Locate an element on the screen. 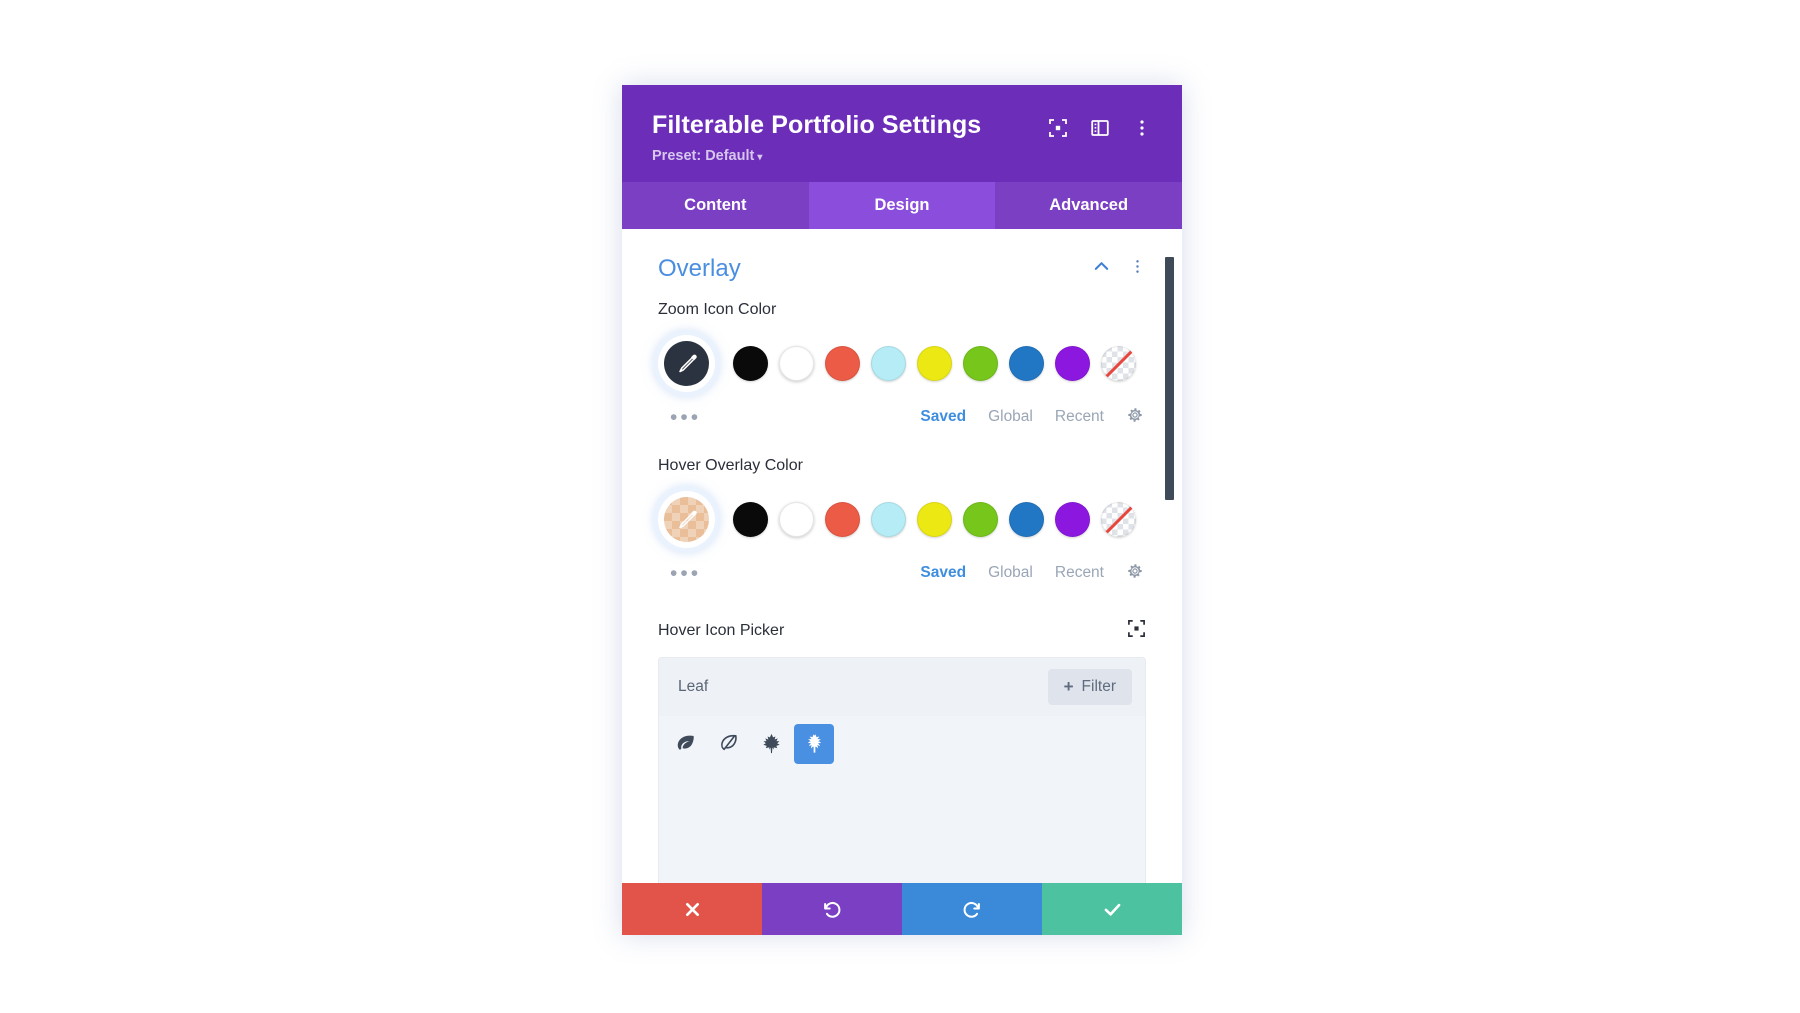  tab-content: Content is located at coordinates (715, 205).